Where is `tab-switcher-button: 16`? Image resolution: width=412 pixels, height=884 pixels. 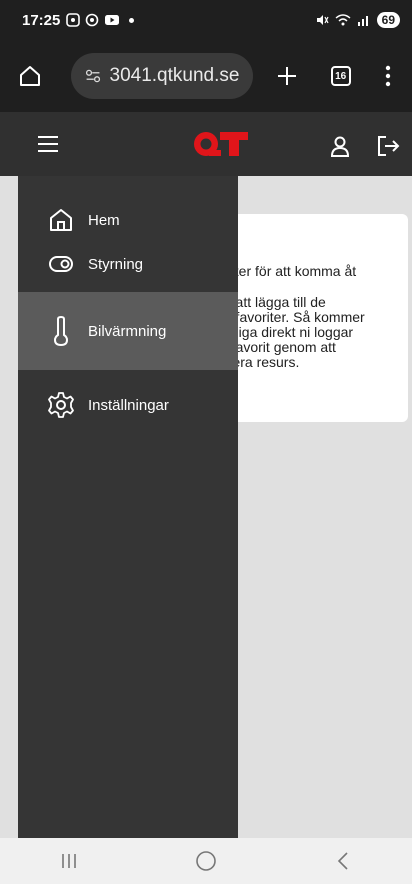
tab-switcher-button: 16 is located at coordinates (340, 76).